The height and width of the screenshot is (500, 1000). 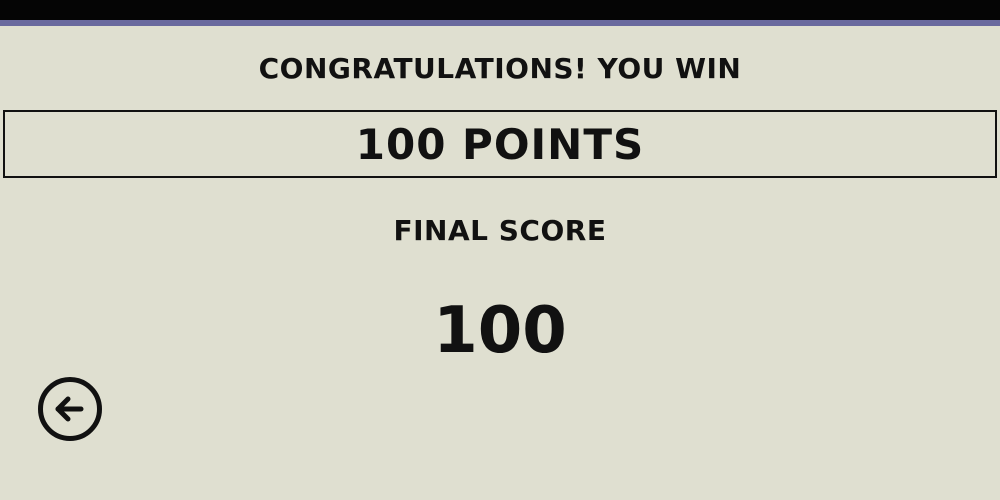 What do you see at coordinates (500, 230) in the screenshot?
I see `final-score-label: FINAL SCORE` at bounding box center [500, 230].